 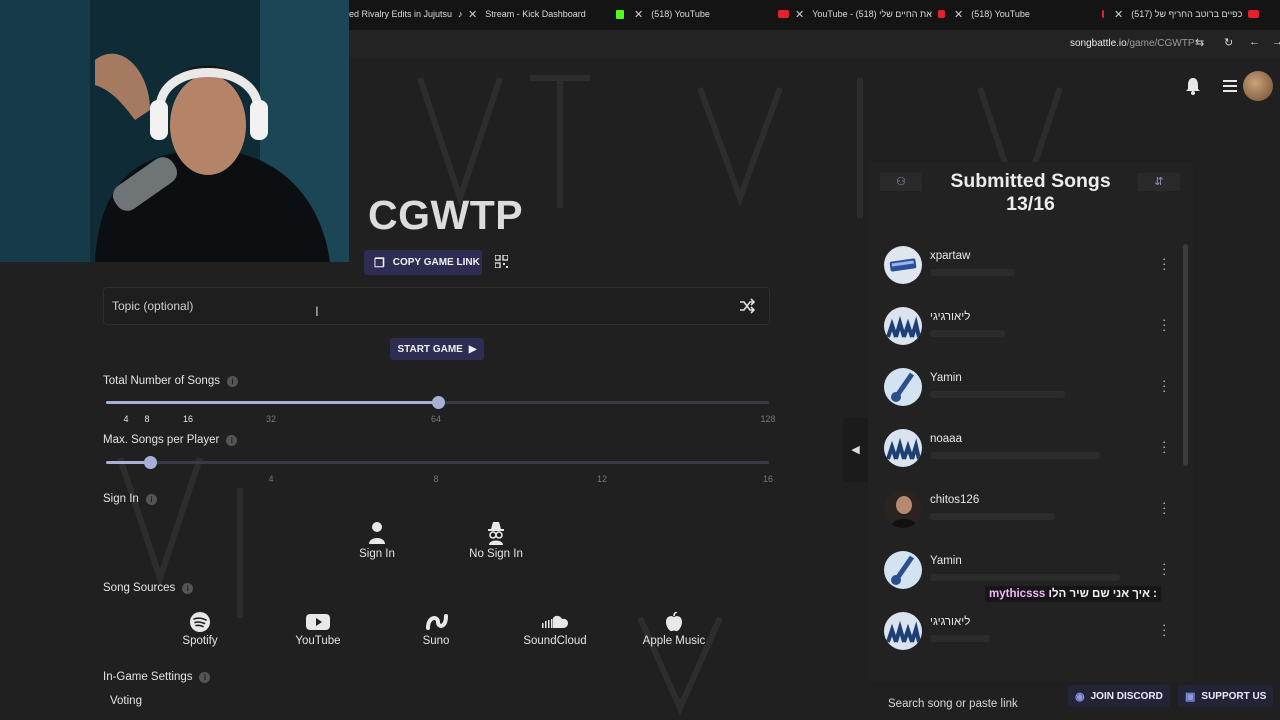 I want to click on support-us-button: ▣ SUPPORT US, so click(x=1226, y=696).